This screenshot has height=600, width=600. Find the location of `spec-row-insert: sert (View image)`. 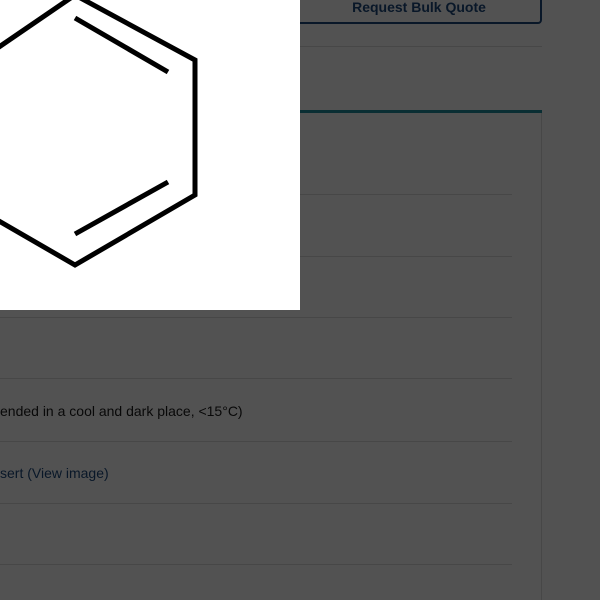

spec-row-insert: sert (View image) is located at coordinates (256, 473).